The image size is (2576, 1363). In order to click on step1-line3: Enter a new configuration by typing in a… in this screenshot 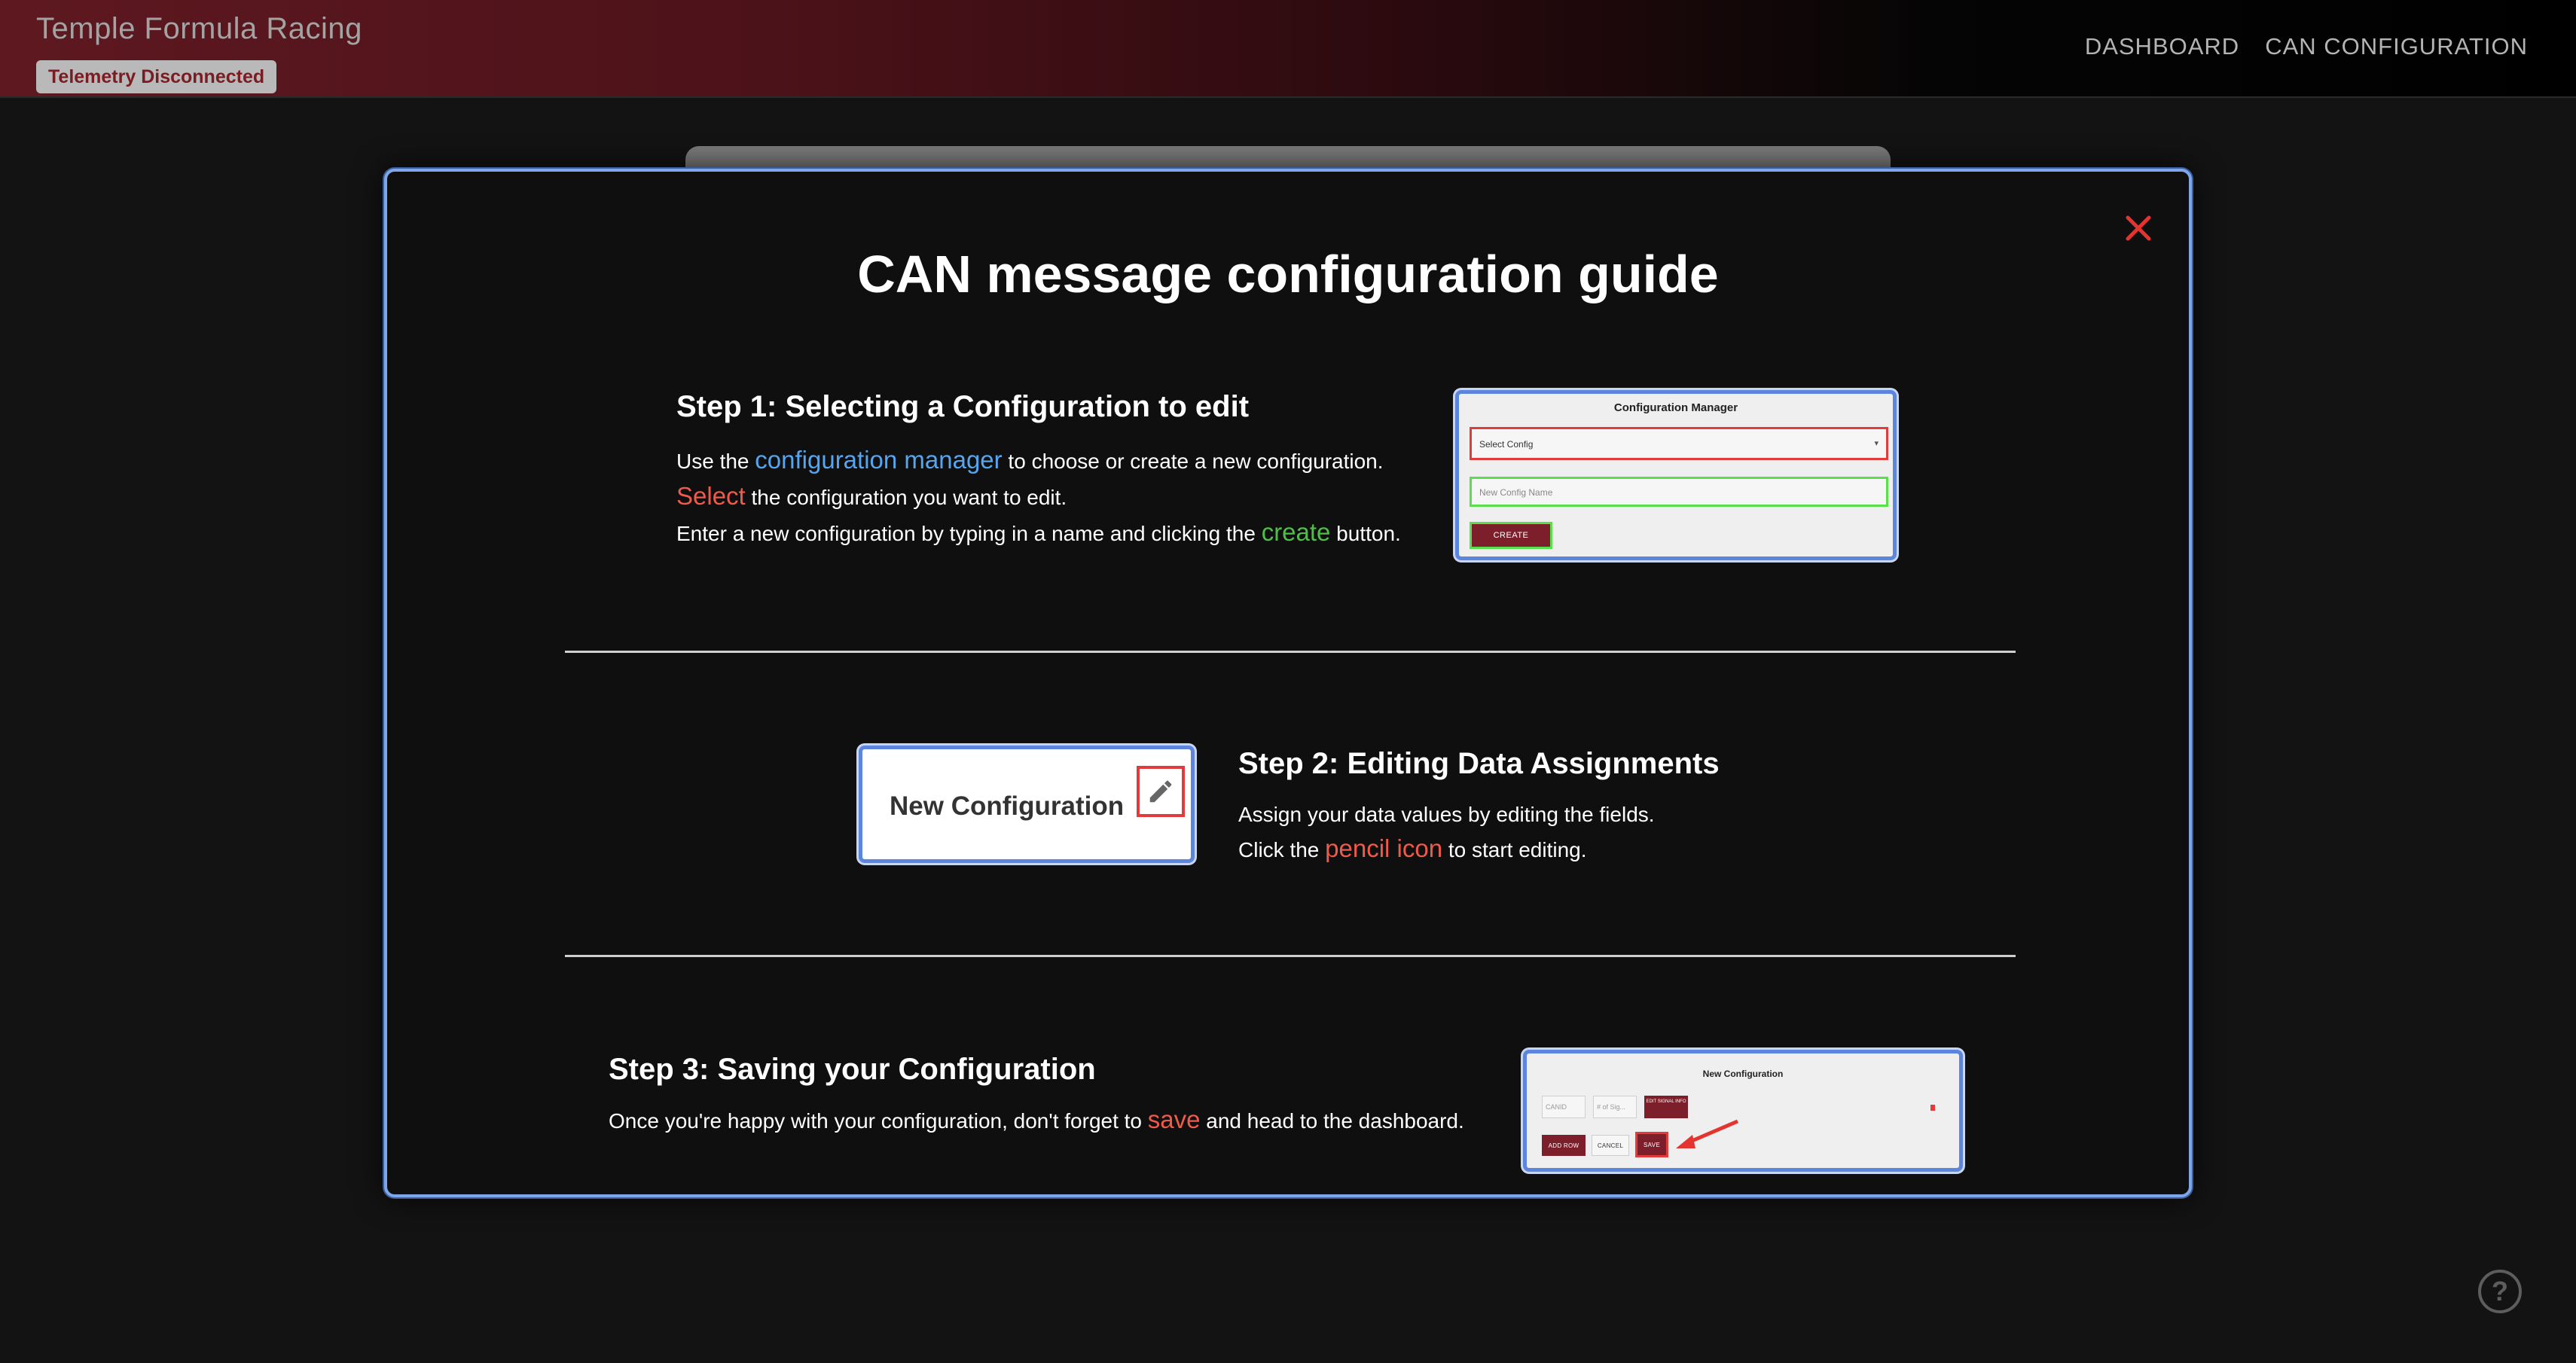, I will do `click(1038, 532)`.